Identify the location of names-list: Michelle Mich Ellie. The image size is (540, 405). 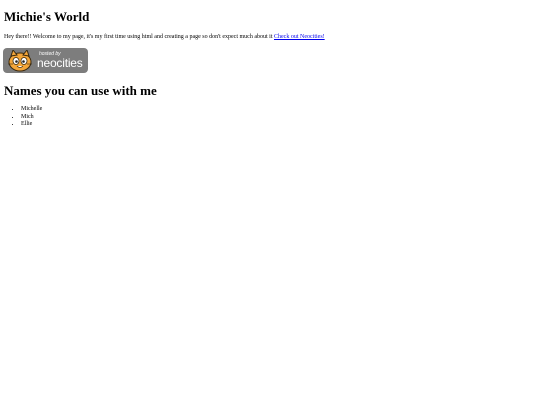
(23, 117).